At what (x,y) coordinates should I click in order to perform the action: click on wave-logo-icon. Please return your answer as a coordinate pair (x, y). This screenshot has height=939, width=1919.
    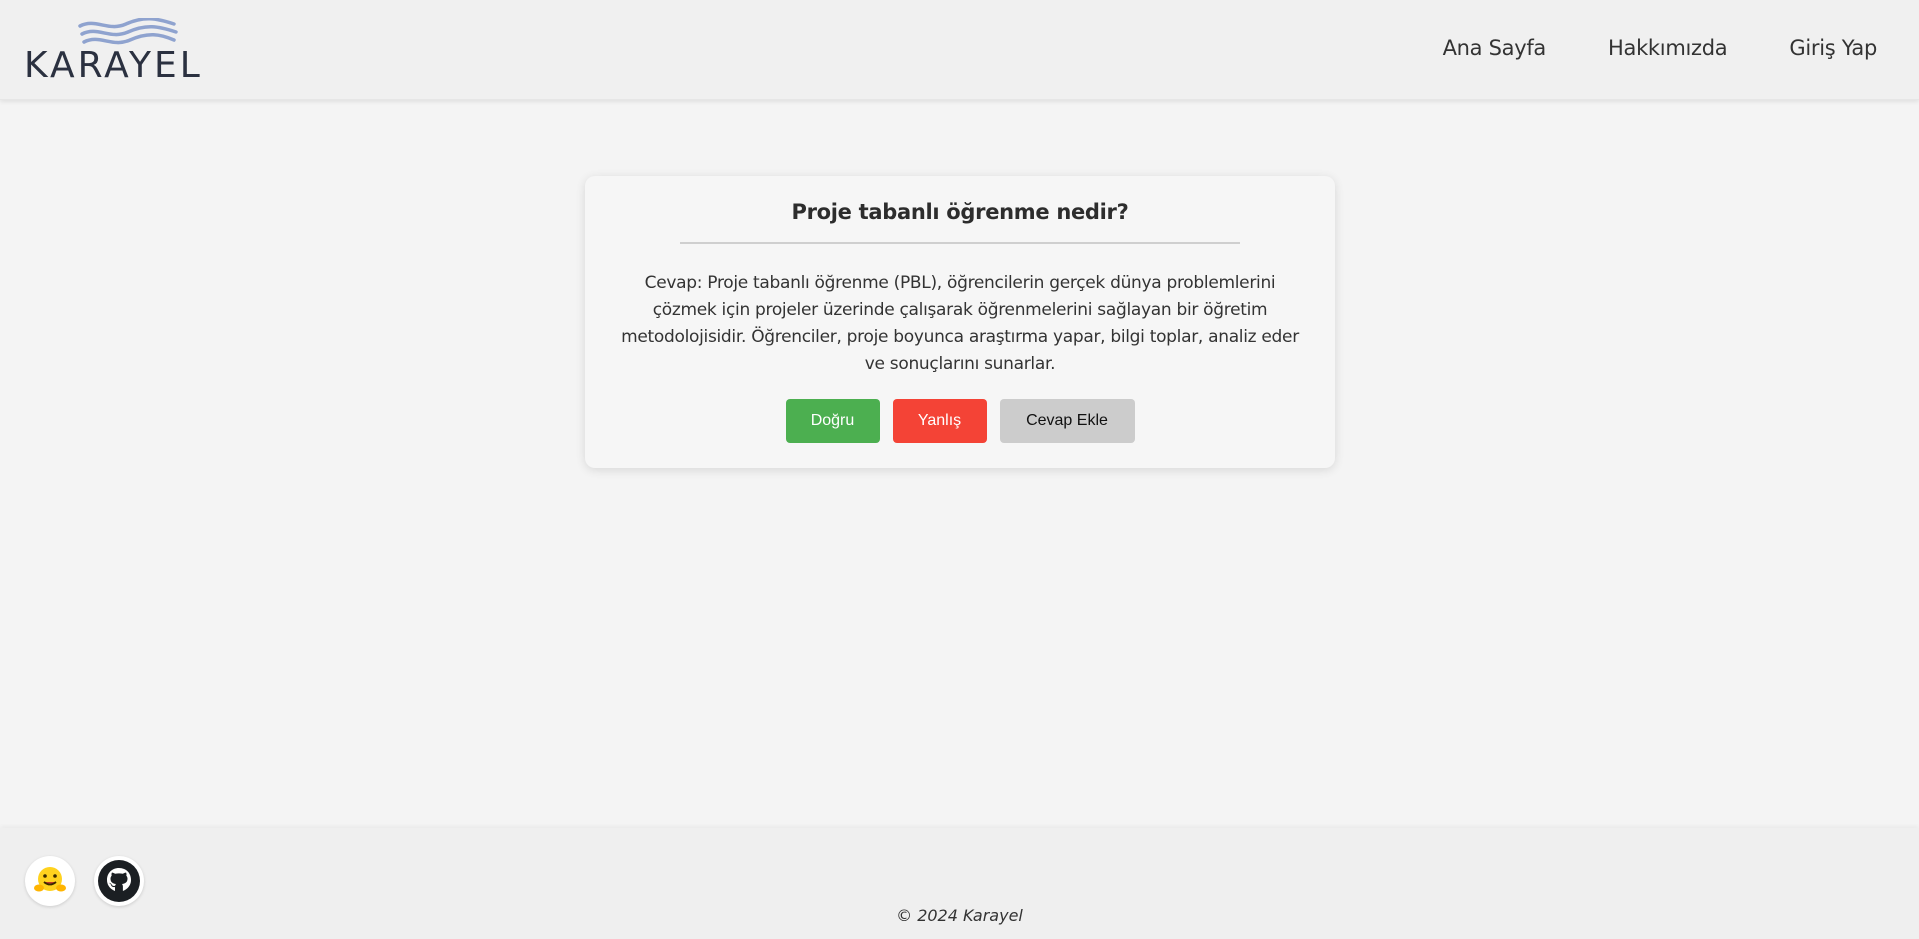
    Looking at the image, I should click on (128, 31).